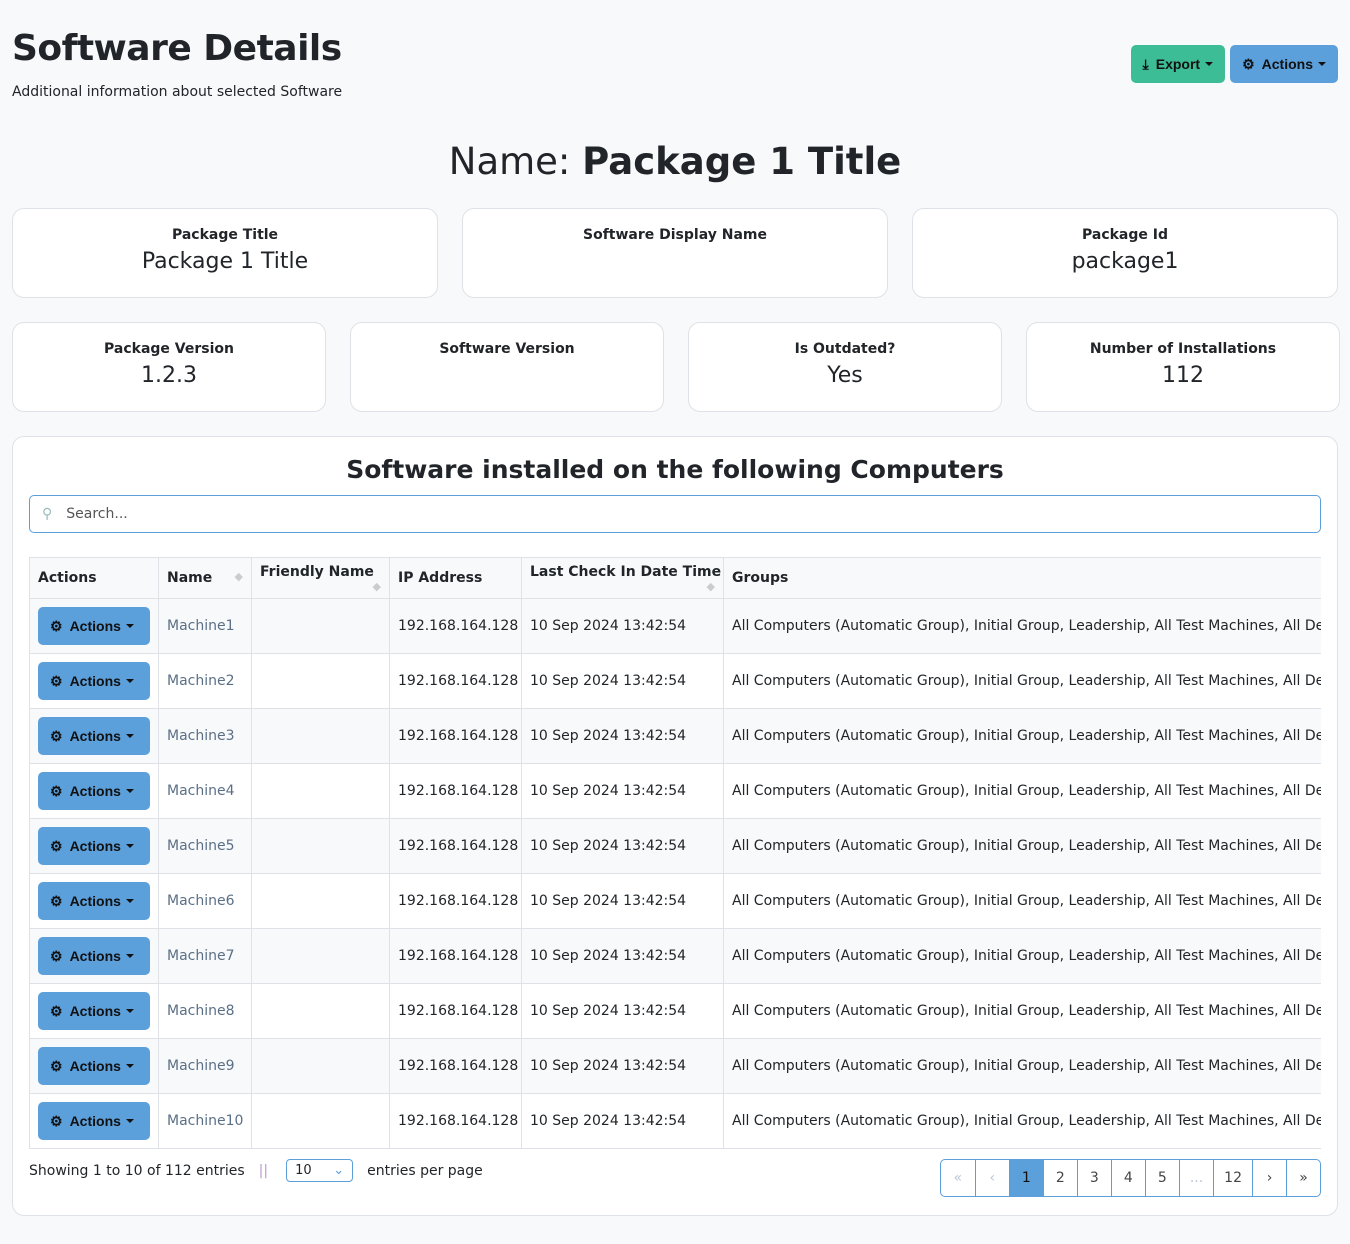 This screenshot has height=1244, width=1350. What do you see at coordinates (205, 956) in the screenshot?
I see `machine-name-link: Machine7` at bounding box center [205, 956].